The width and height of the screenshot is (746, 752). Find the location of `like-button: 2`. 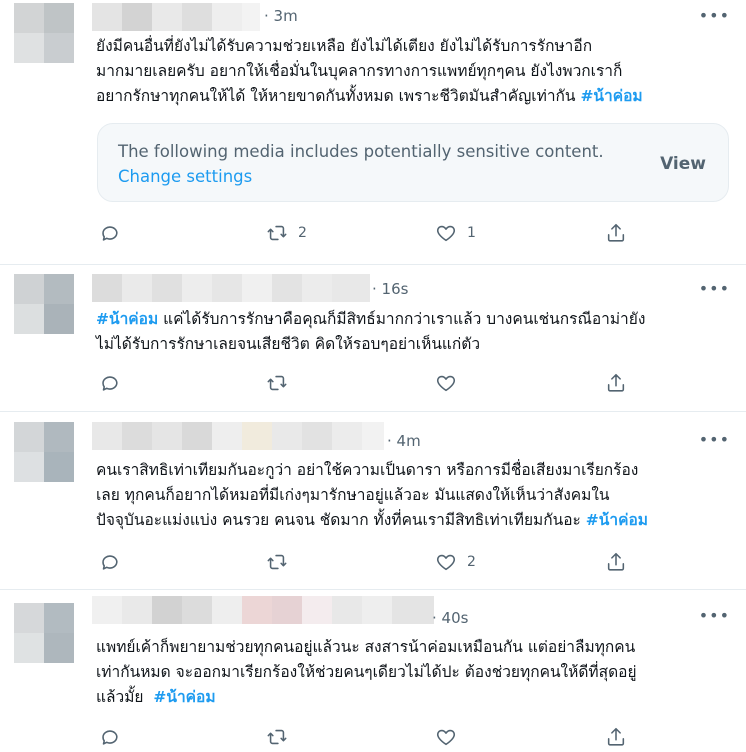

like-button: 2 is located at coordinates (455, 562).